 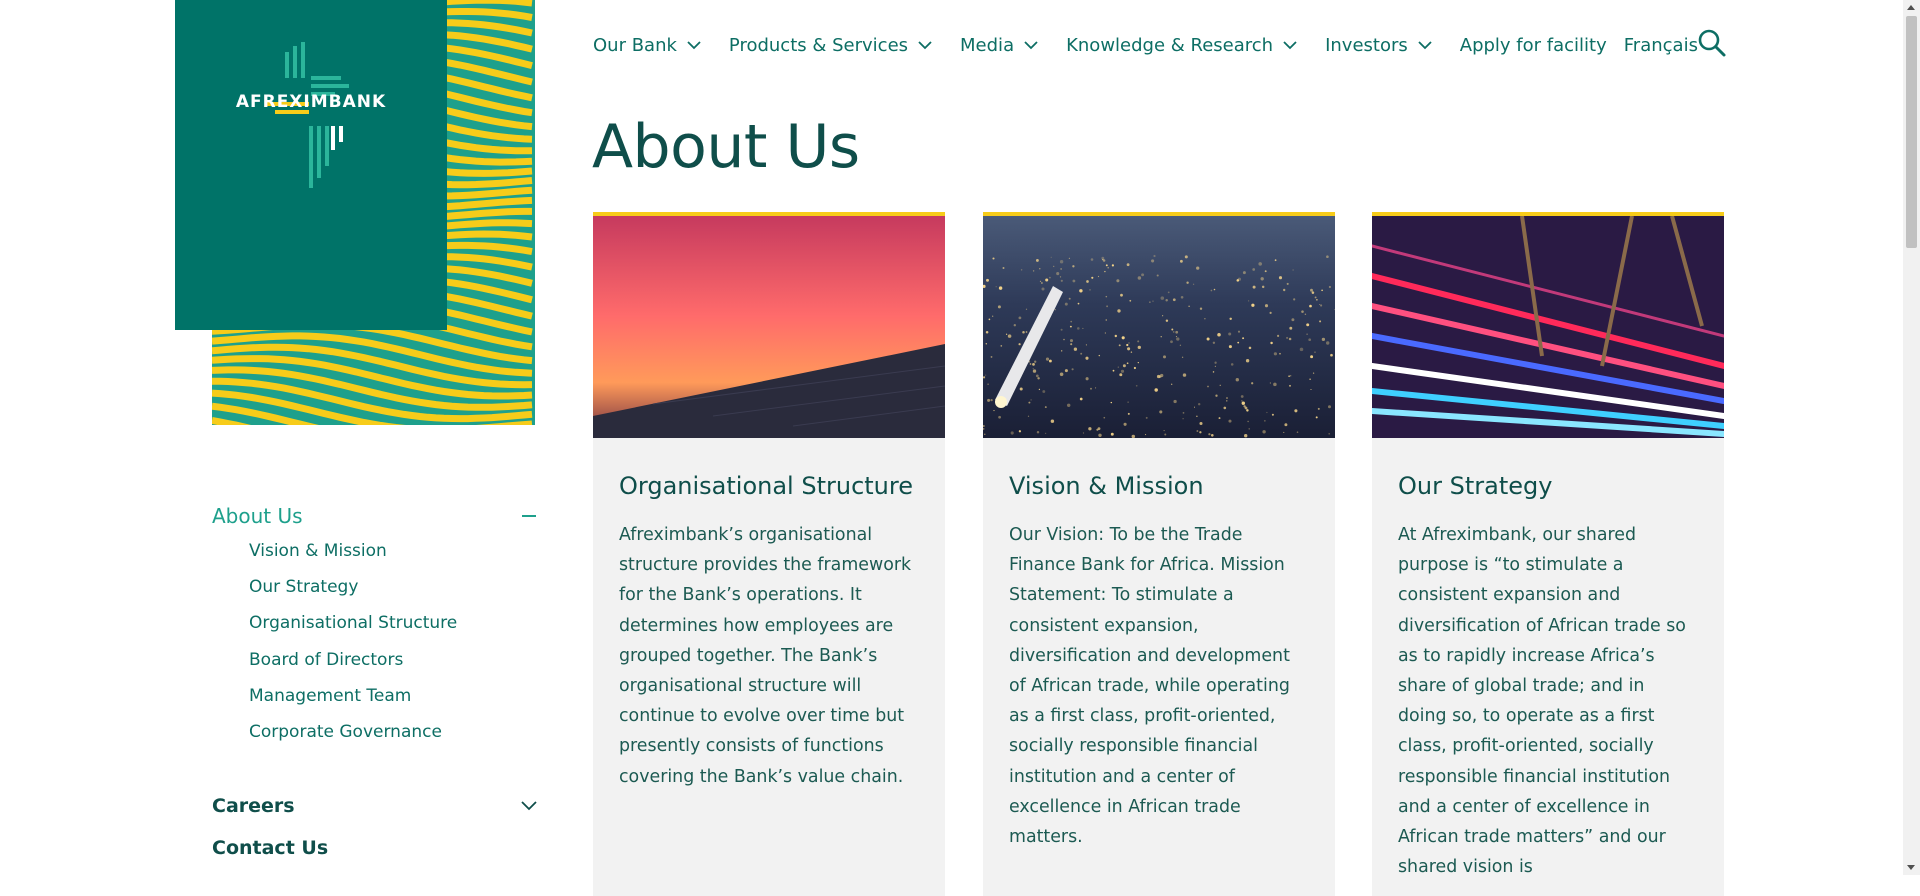 I want to click on nav-label: Français, so click(x=1660, y=45).